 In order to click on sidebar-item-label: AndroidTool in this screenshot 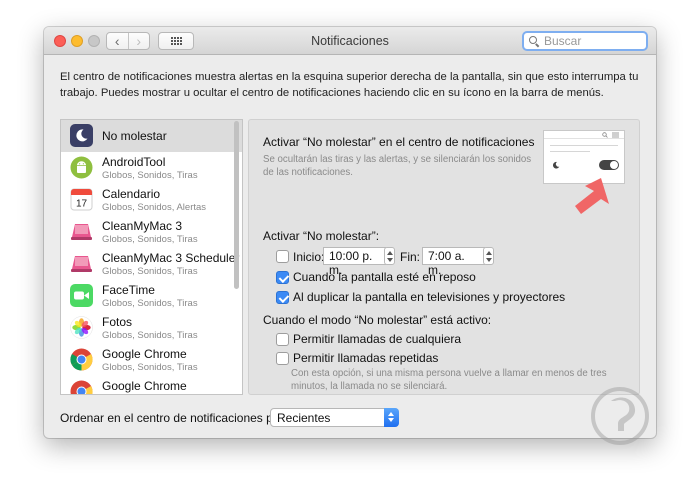, I will do `click(134, 162)`.